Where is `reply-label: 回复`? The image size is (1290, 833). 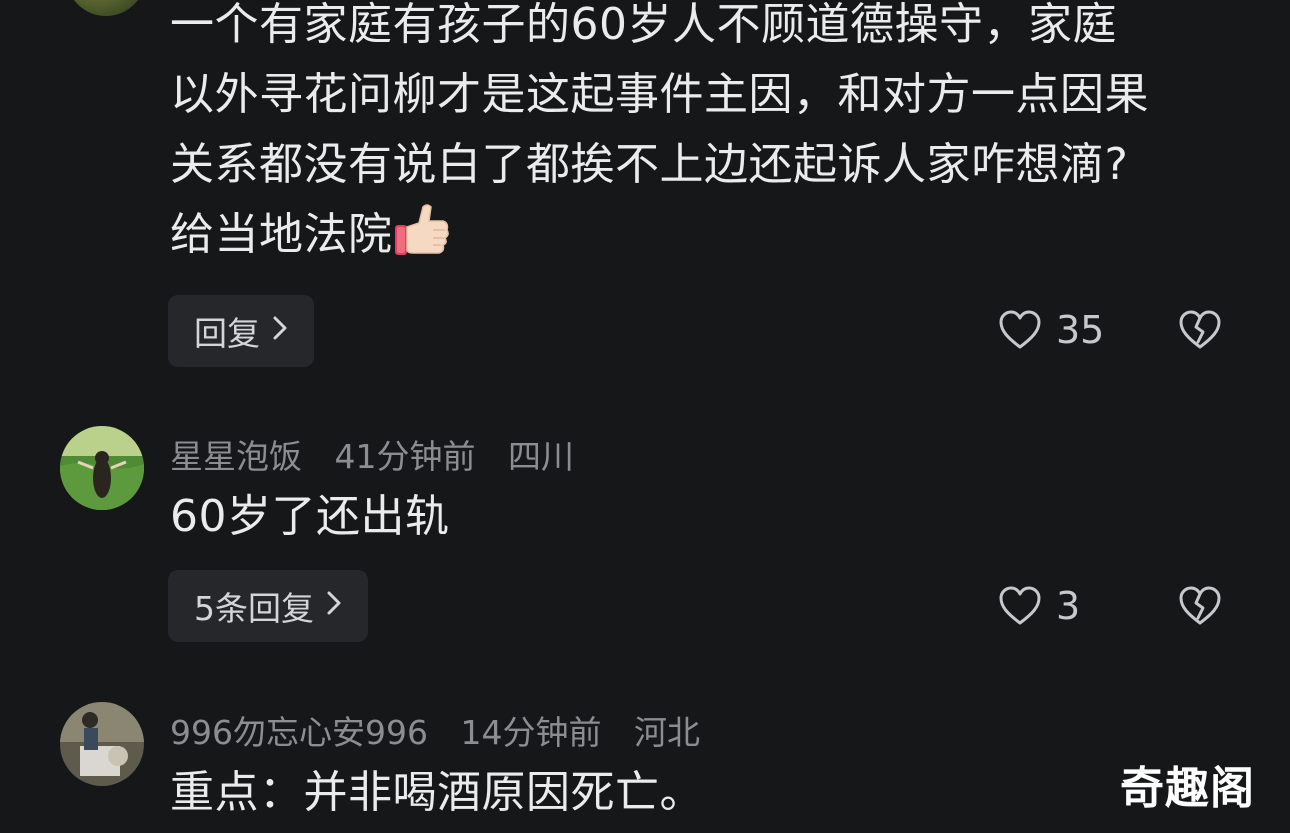 reply-label: 回复 is located at coordinates (227, 333).